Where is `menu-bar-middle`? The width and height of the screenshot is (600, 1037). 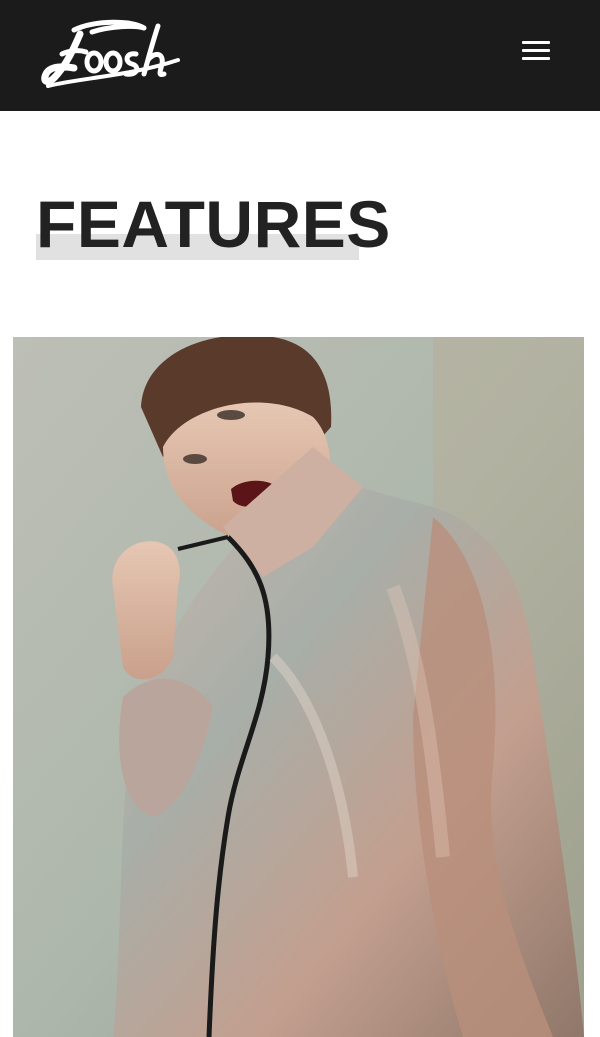 menu-bar-middle is located at coordinates (536, 50).